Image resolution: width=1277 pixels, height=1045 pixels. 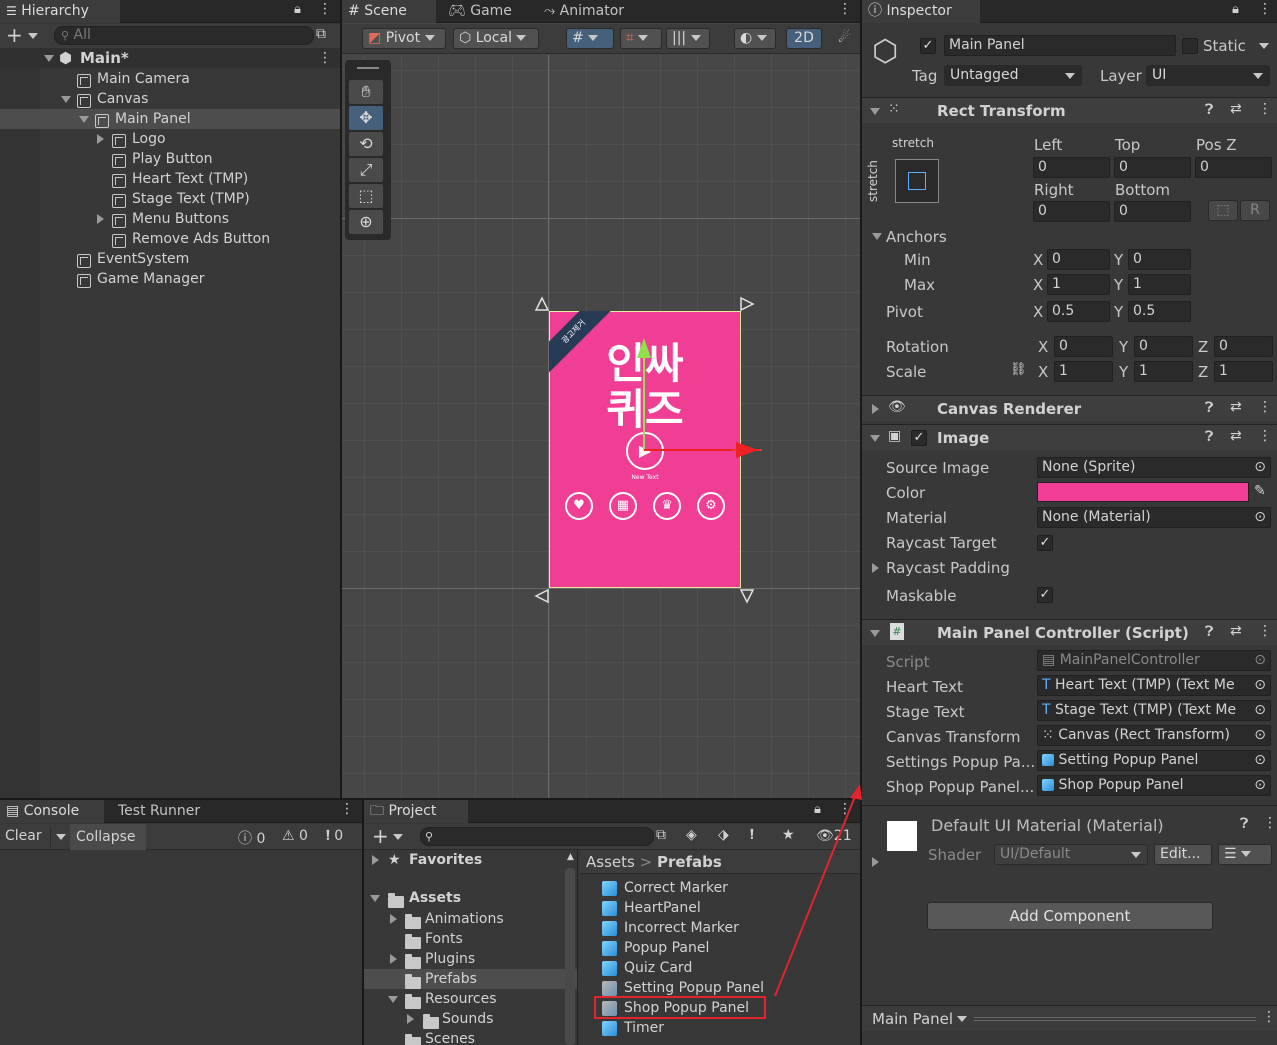 What do you see at coordinates (416, 811) in the screenshot?
I see `tab-project: 🗀︎ Project` at bounding box center [416, 811].